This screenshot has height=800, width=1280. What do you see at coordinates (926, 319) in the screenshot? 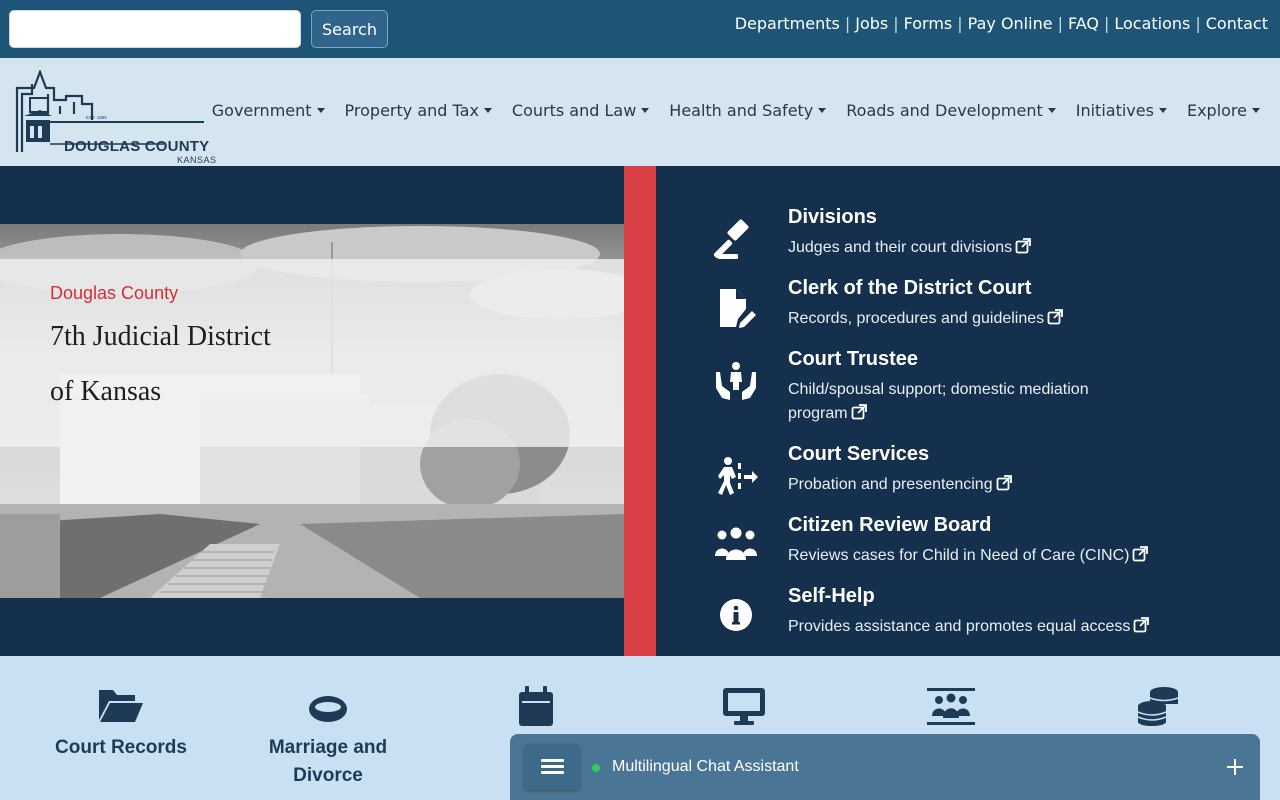
I see `link-description: Records, procedures and guidelines` at bounding box center [926, 319].